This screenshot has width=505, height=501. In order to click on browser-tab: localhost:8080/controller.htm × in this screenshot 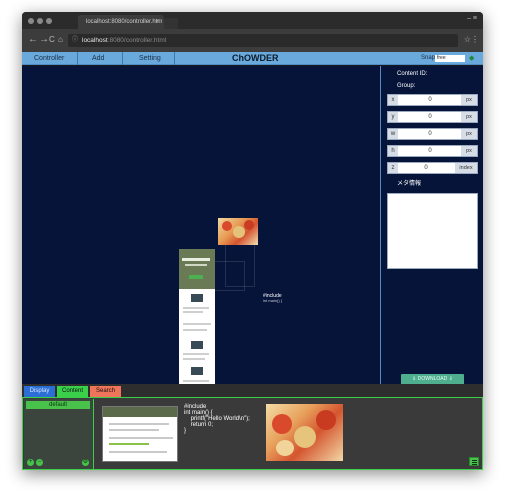, I will do `click(121, 22)`.